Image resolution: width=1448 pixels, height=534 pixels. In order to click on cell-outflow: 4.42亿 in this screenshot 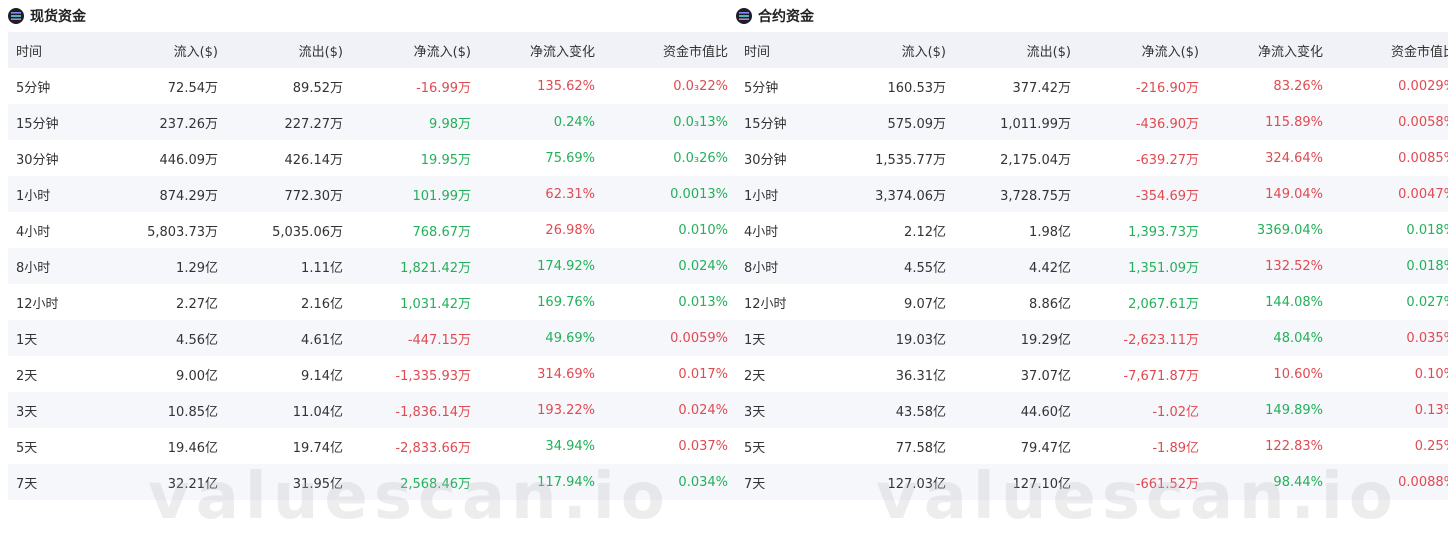, I will do `click(1050, 268)`.